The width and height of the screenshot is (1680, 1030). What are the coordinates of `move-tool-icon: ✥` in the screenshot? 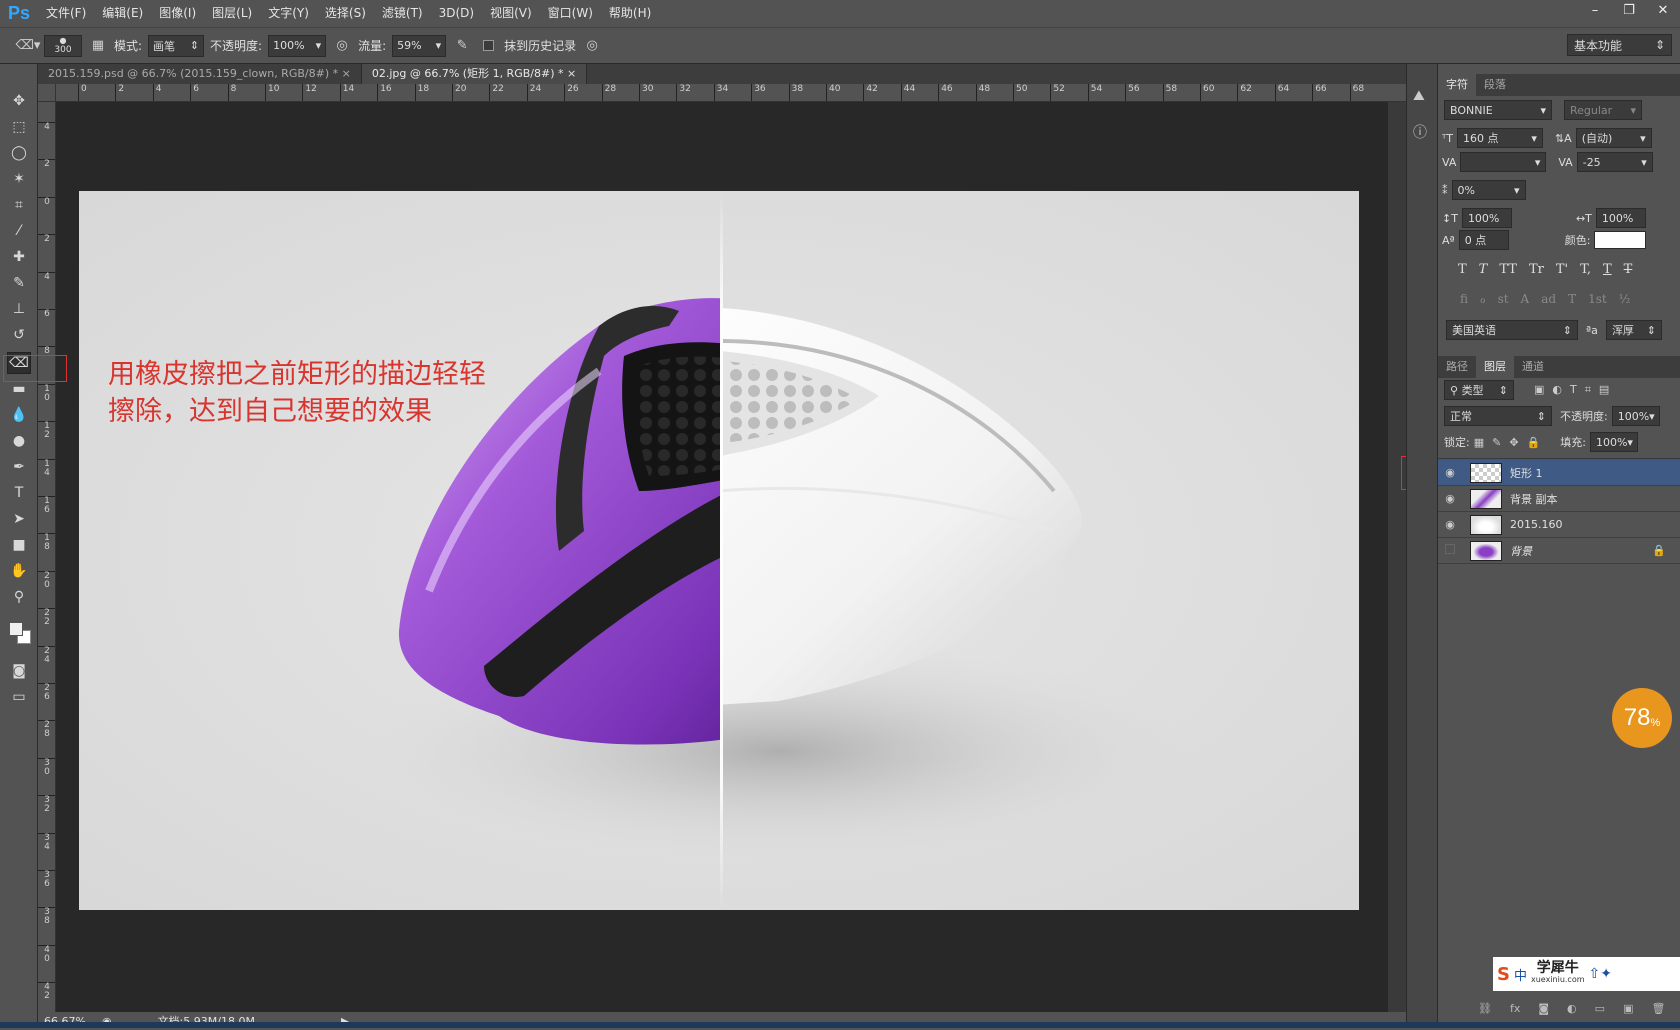 It's located at (19, 101).